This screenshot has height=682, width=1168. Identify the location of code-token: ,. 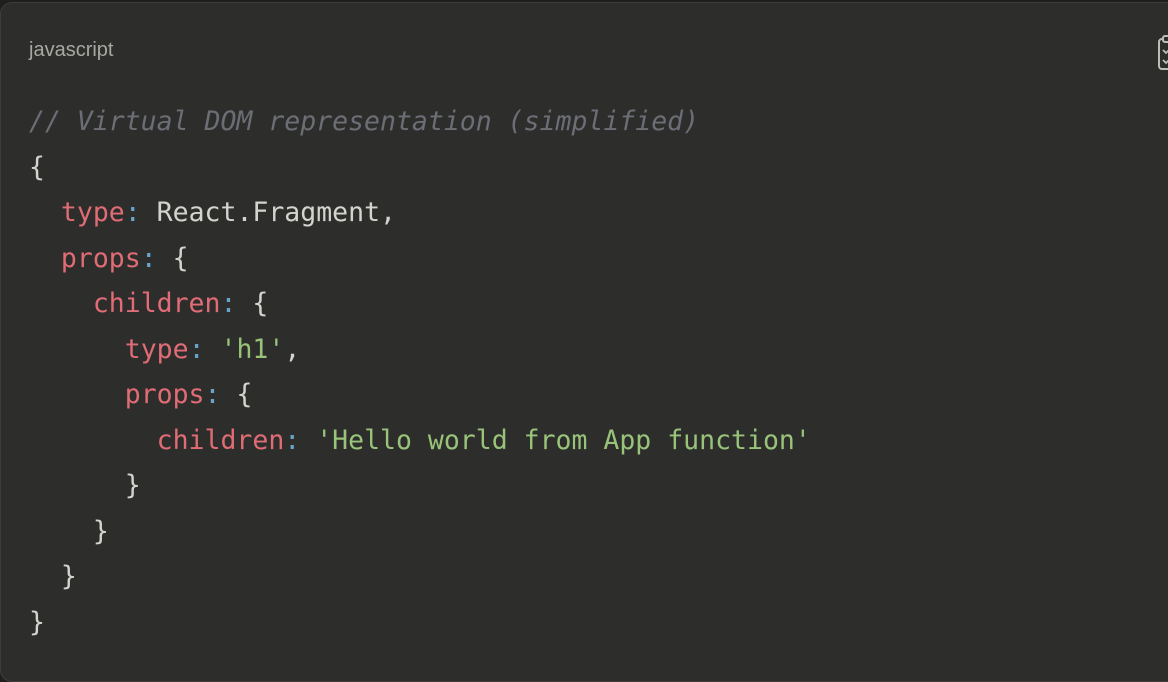
(292, 349).